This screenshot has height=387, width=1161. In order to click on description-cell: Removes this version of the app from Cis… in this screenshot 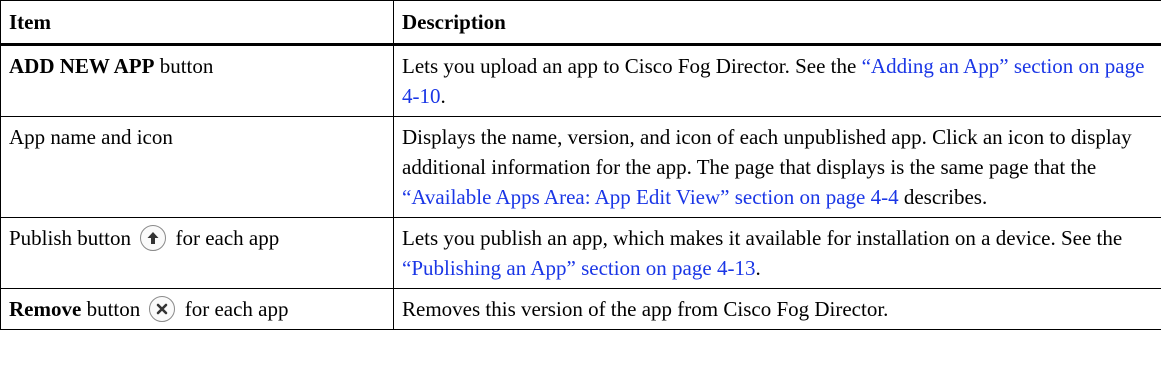, I will do `click(777, 309)`.